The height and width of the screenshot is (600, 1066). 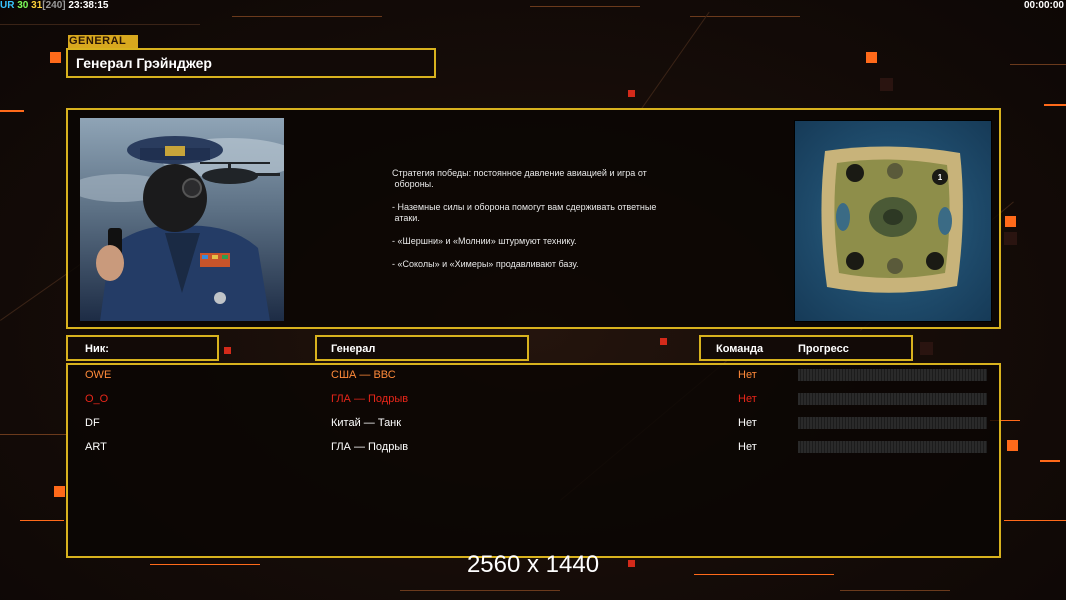 I want to click on map-start-marker: 1, so click(x=940, y=177).